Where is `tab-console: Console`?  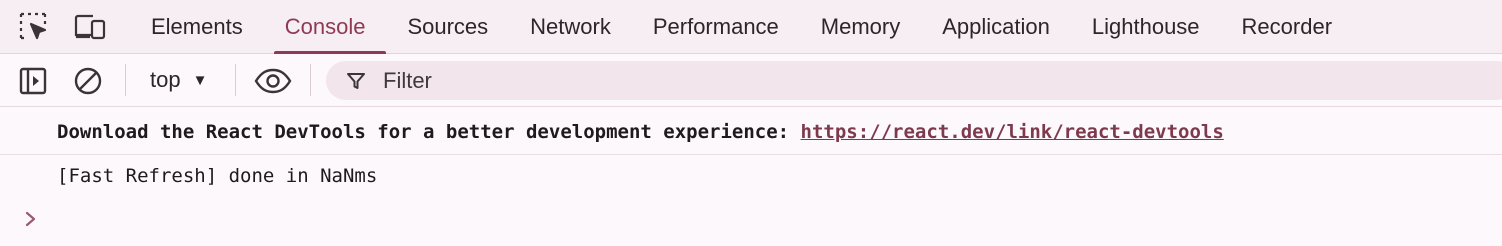 tab-console: Console is located at coordinates (325, 27).